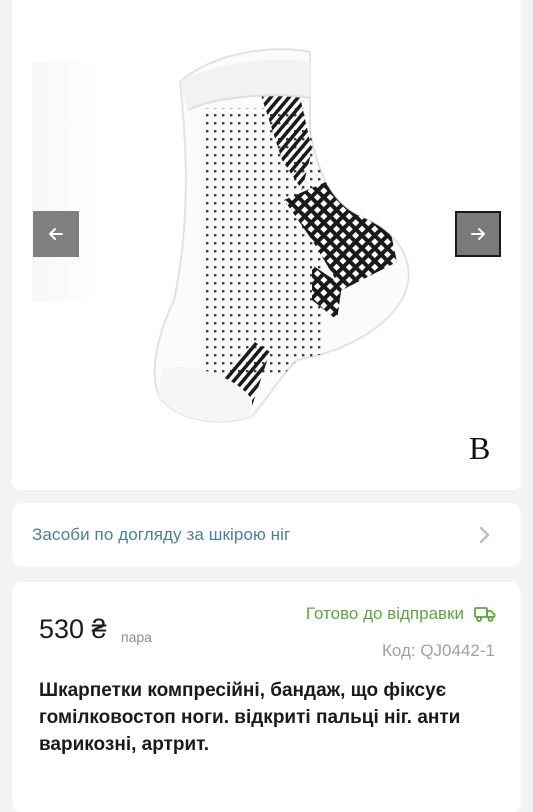 The height and width of the screenshot is (812, 533). I want to click on delivery-truck-icon, so click(485, 614).